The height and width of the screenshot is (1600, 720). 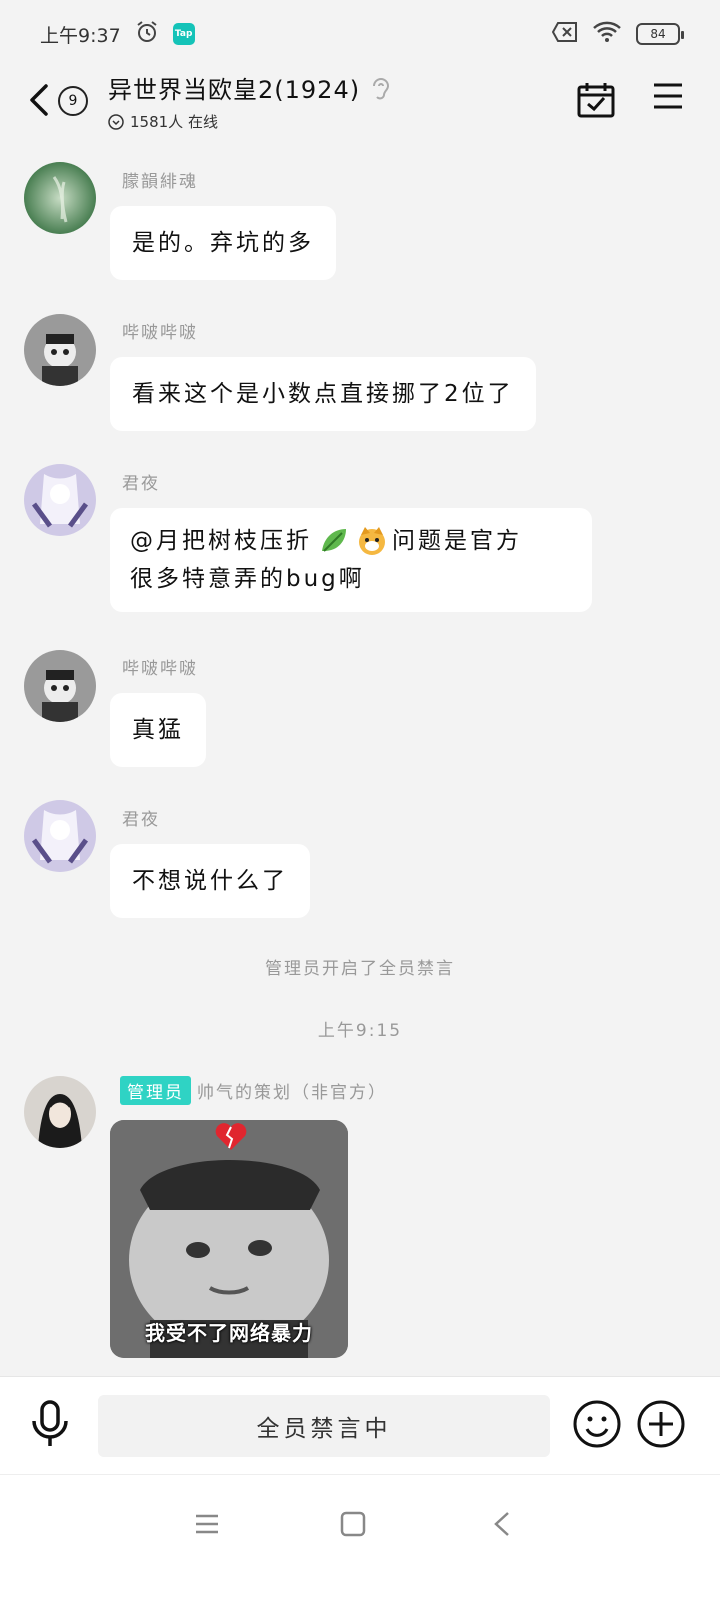 What do you see at coordinates (372, 541) in the screenshot?
I see `dog-emoji-icon` at bounding box center [372, 541].